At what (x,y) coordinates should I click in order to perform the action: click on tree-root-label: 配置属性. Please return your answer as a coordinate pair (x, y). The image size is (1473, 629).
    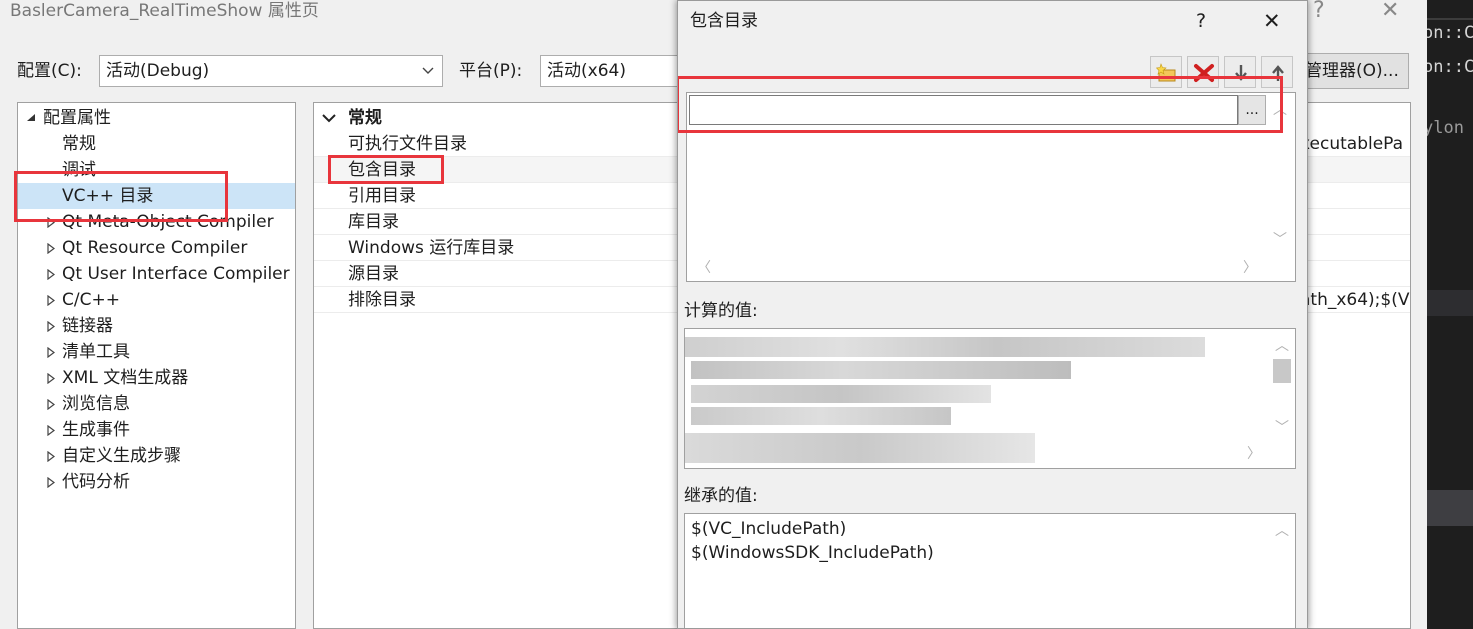
    Looking at the image, I should click on (77, 118).